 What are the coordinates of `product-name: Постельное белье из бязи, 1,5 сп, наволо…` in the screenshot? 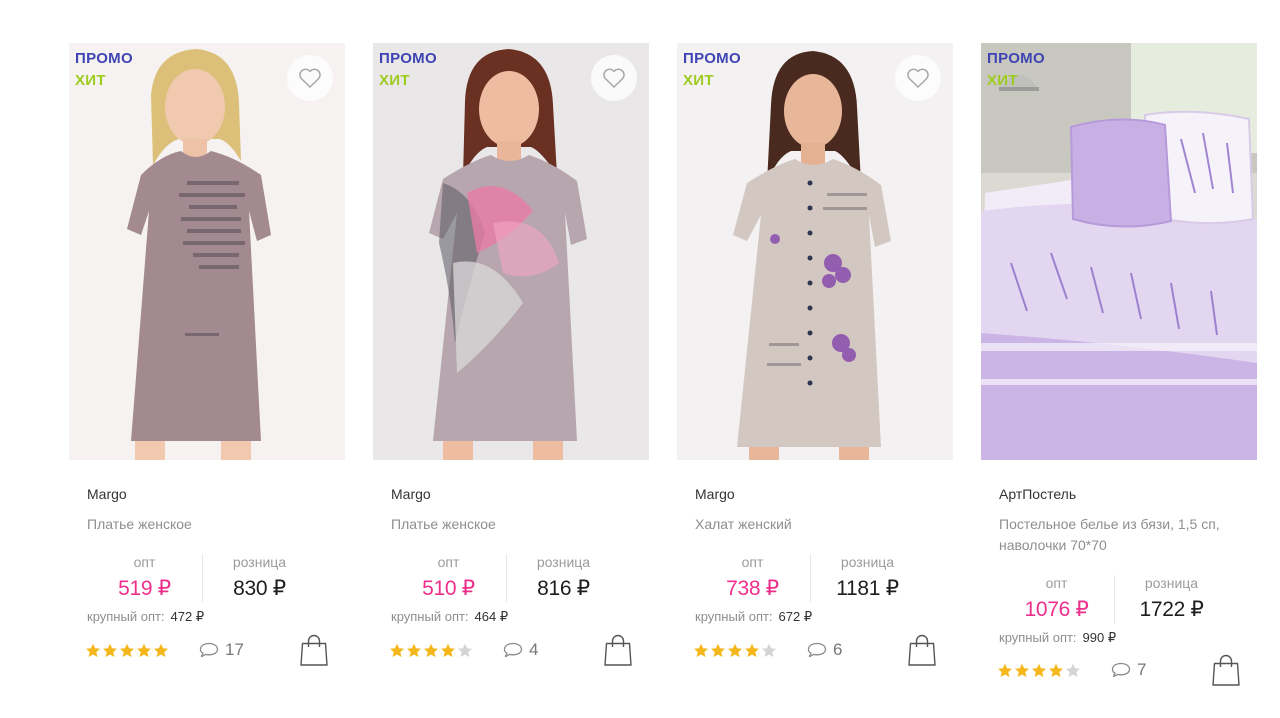 It's located at (1124, 535).